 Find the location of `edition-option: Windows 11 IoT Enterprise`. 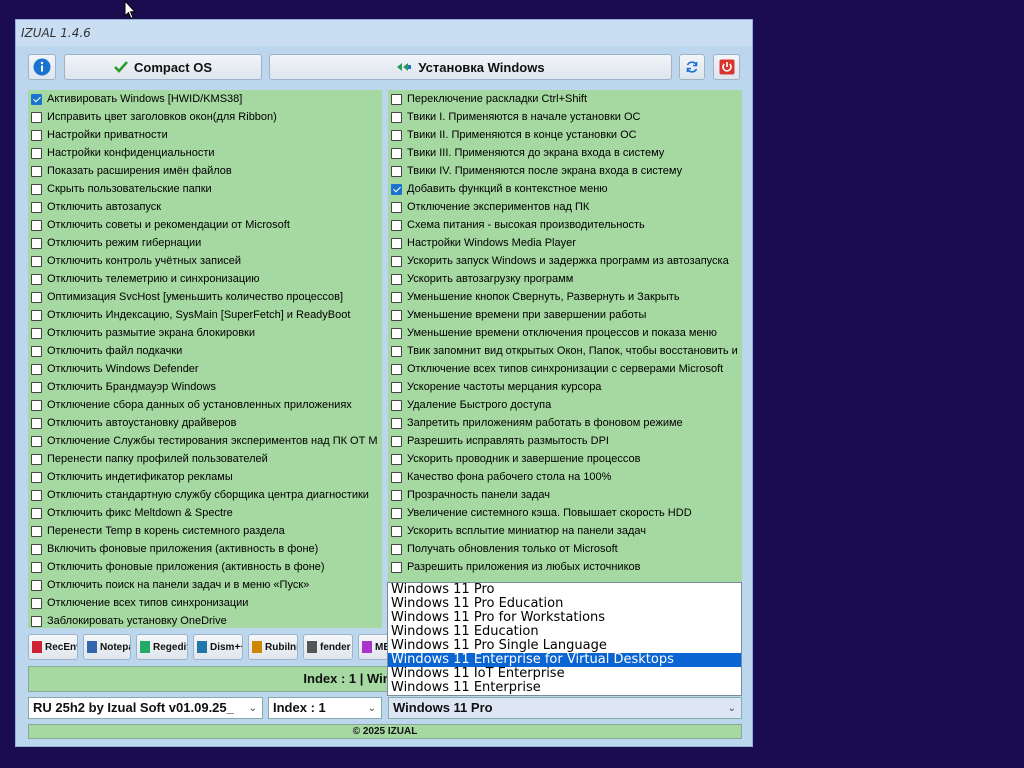

edition-option: Windows 11 IoT Enterprise is located at coordinates (564, 674).